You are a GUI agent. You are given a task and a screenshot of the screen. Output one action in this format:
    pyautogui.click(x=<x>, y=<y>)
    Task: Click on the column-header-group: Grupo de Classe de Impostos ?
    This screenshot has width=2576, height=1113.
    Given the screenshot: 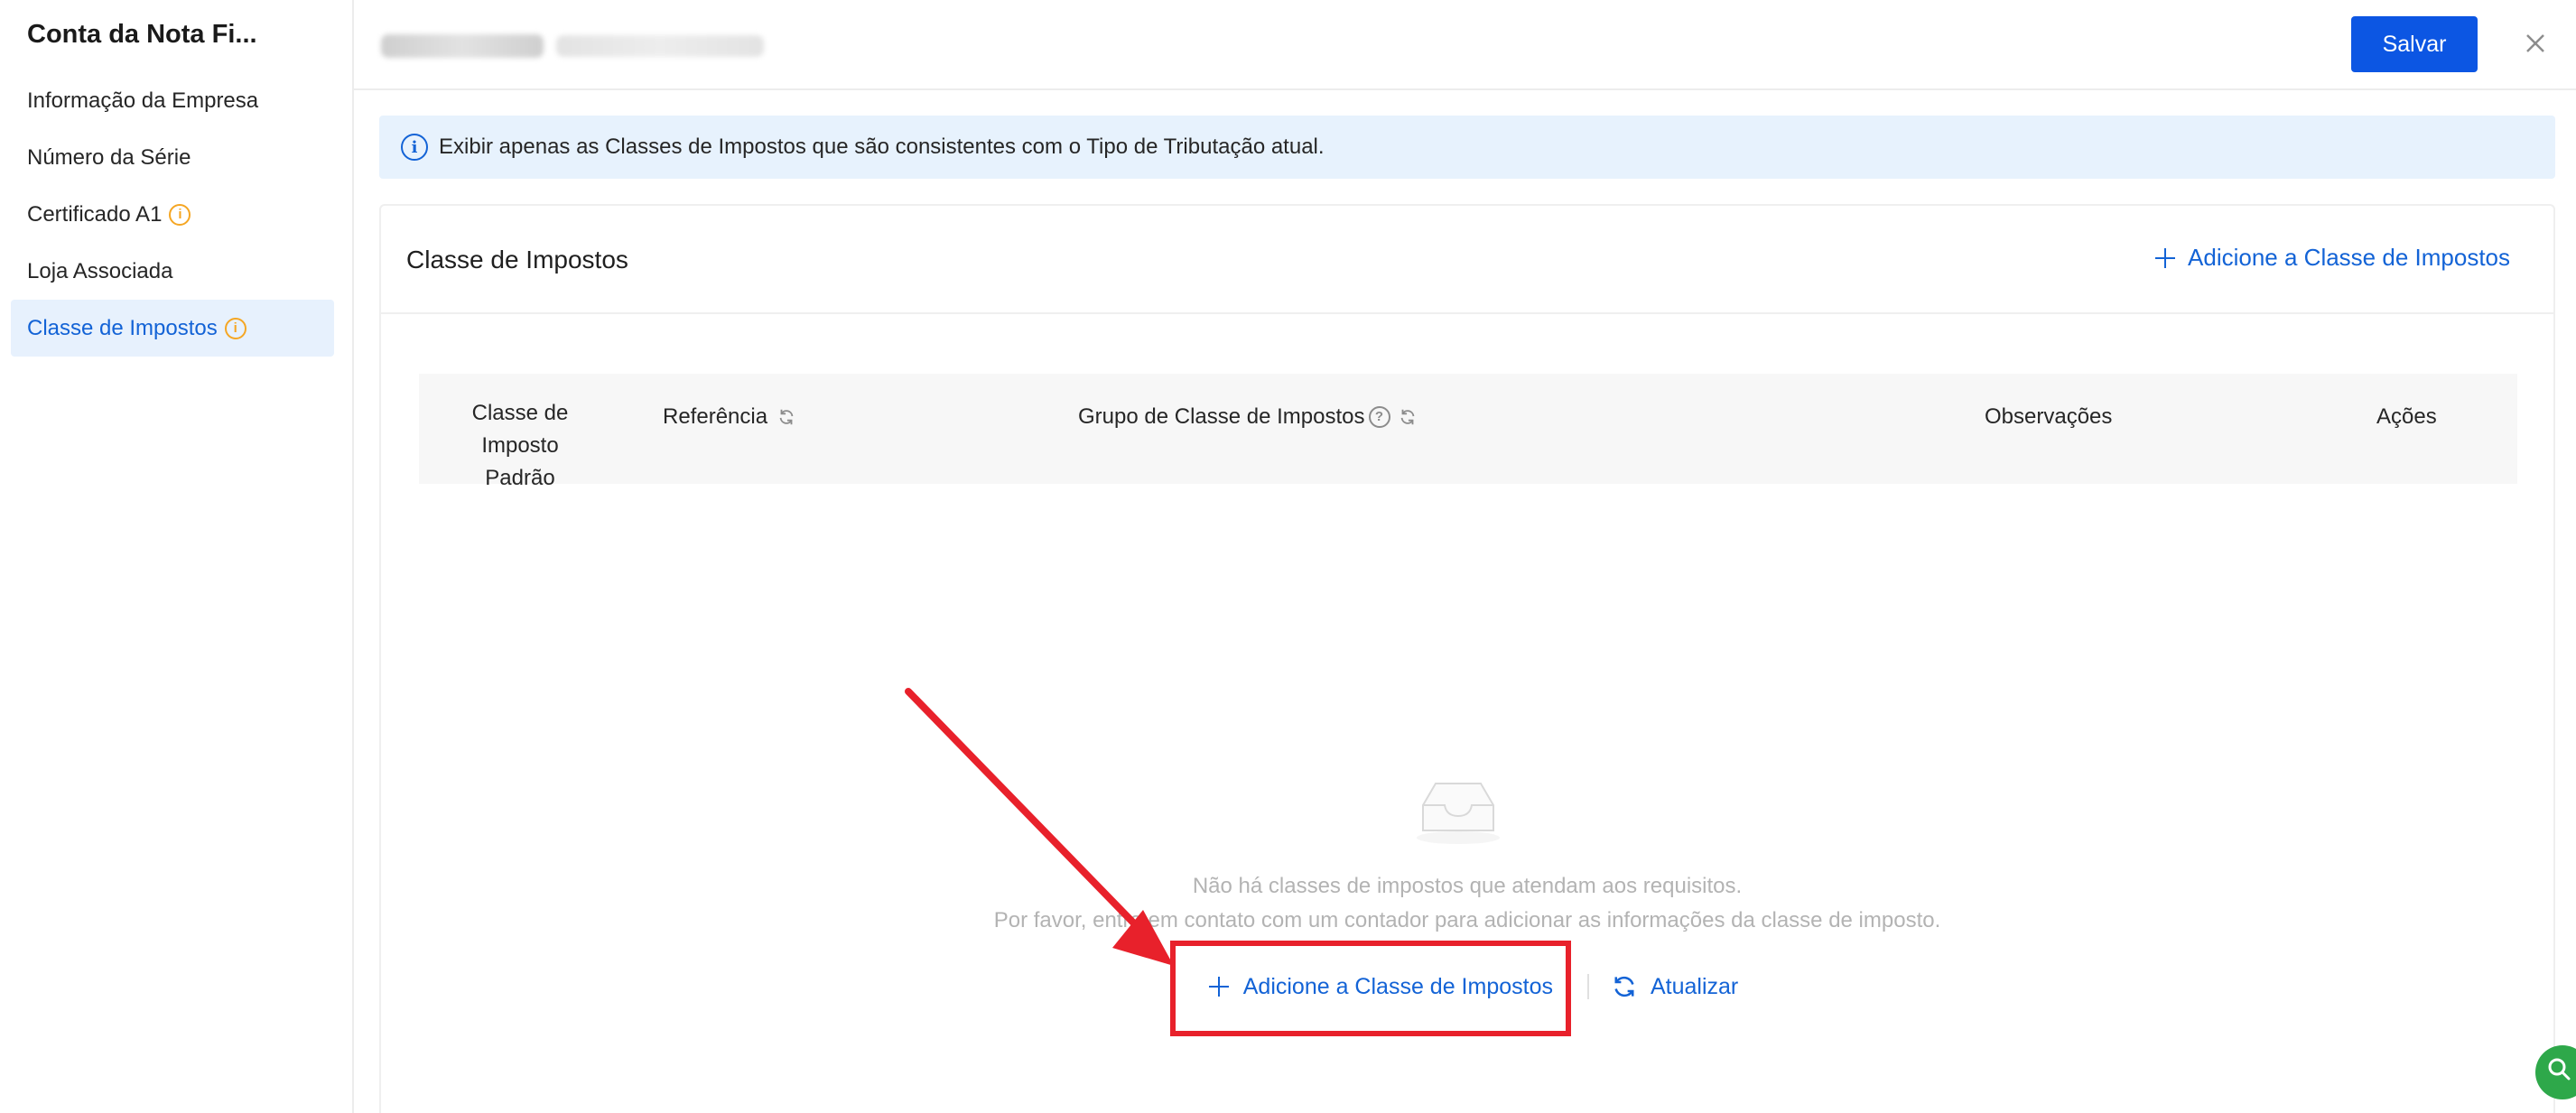 What is the action you would take?
    pyautogui.click(x=1248, y=417)
    